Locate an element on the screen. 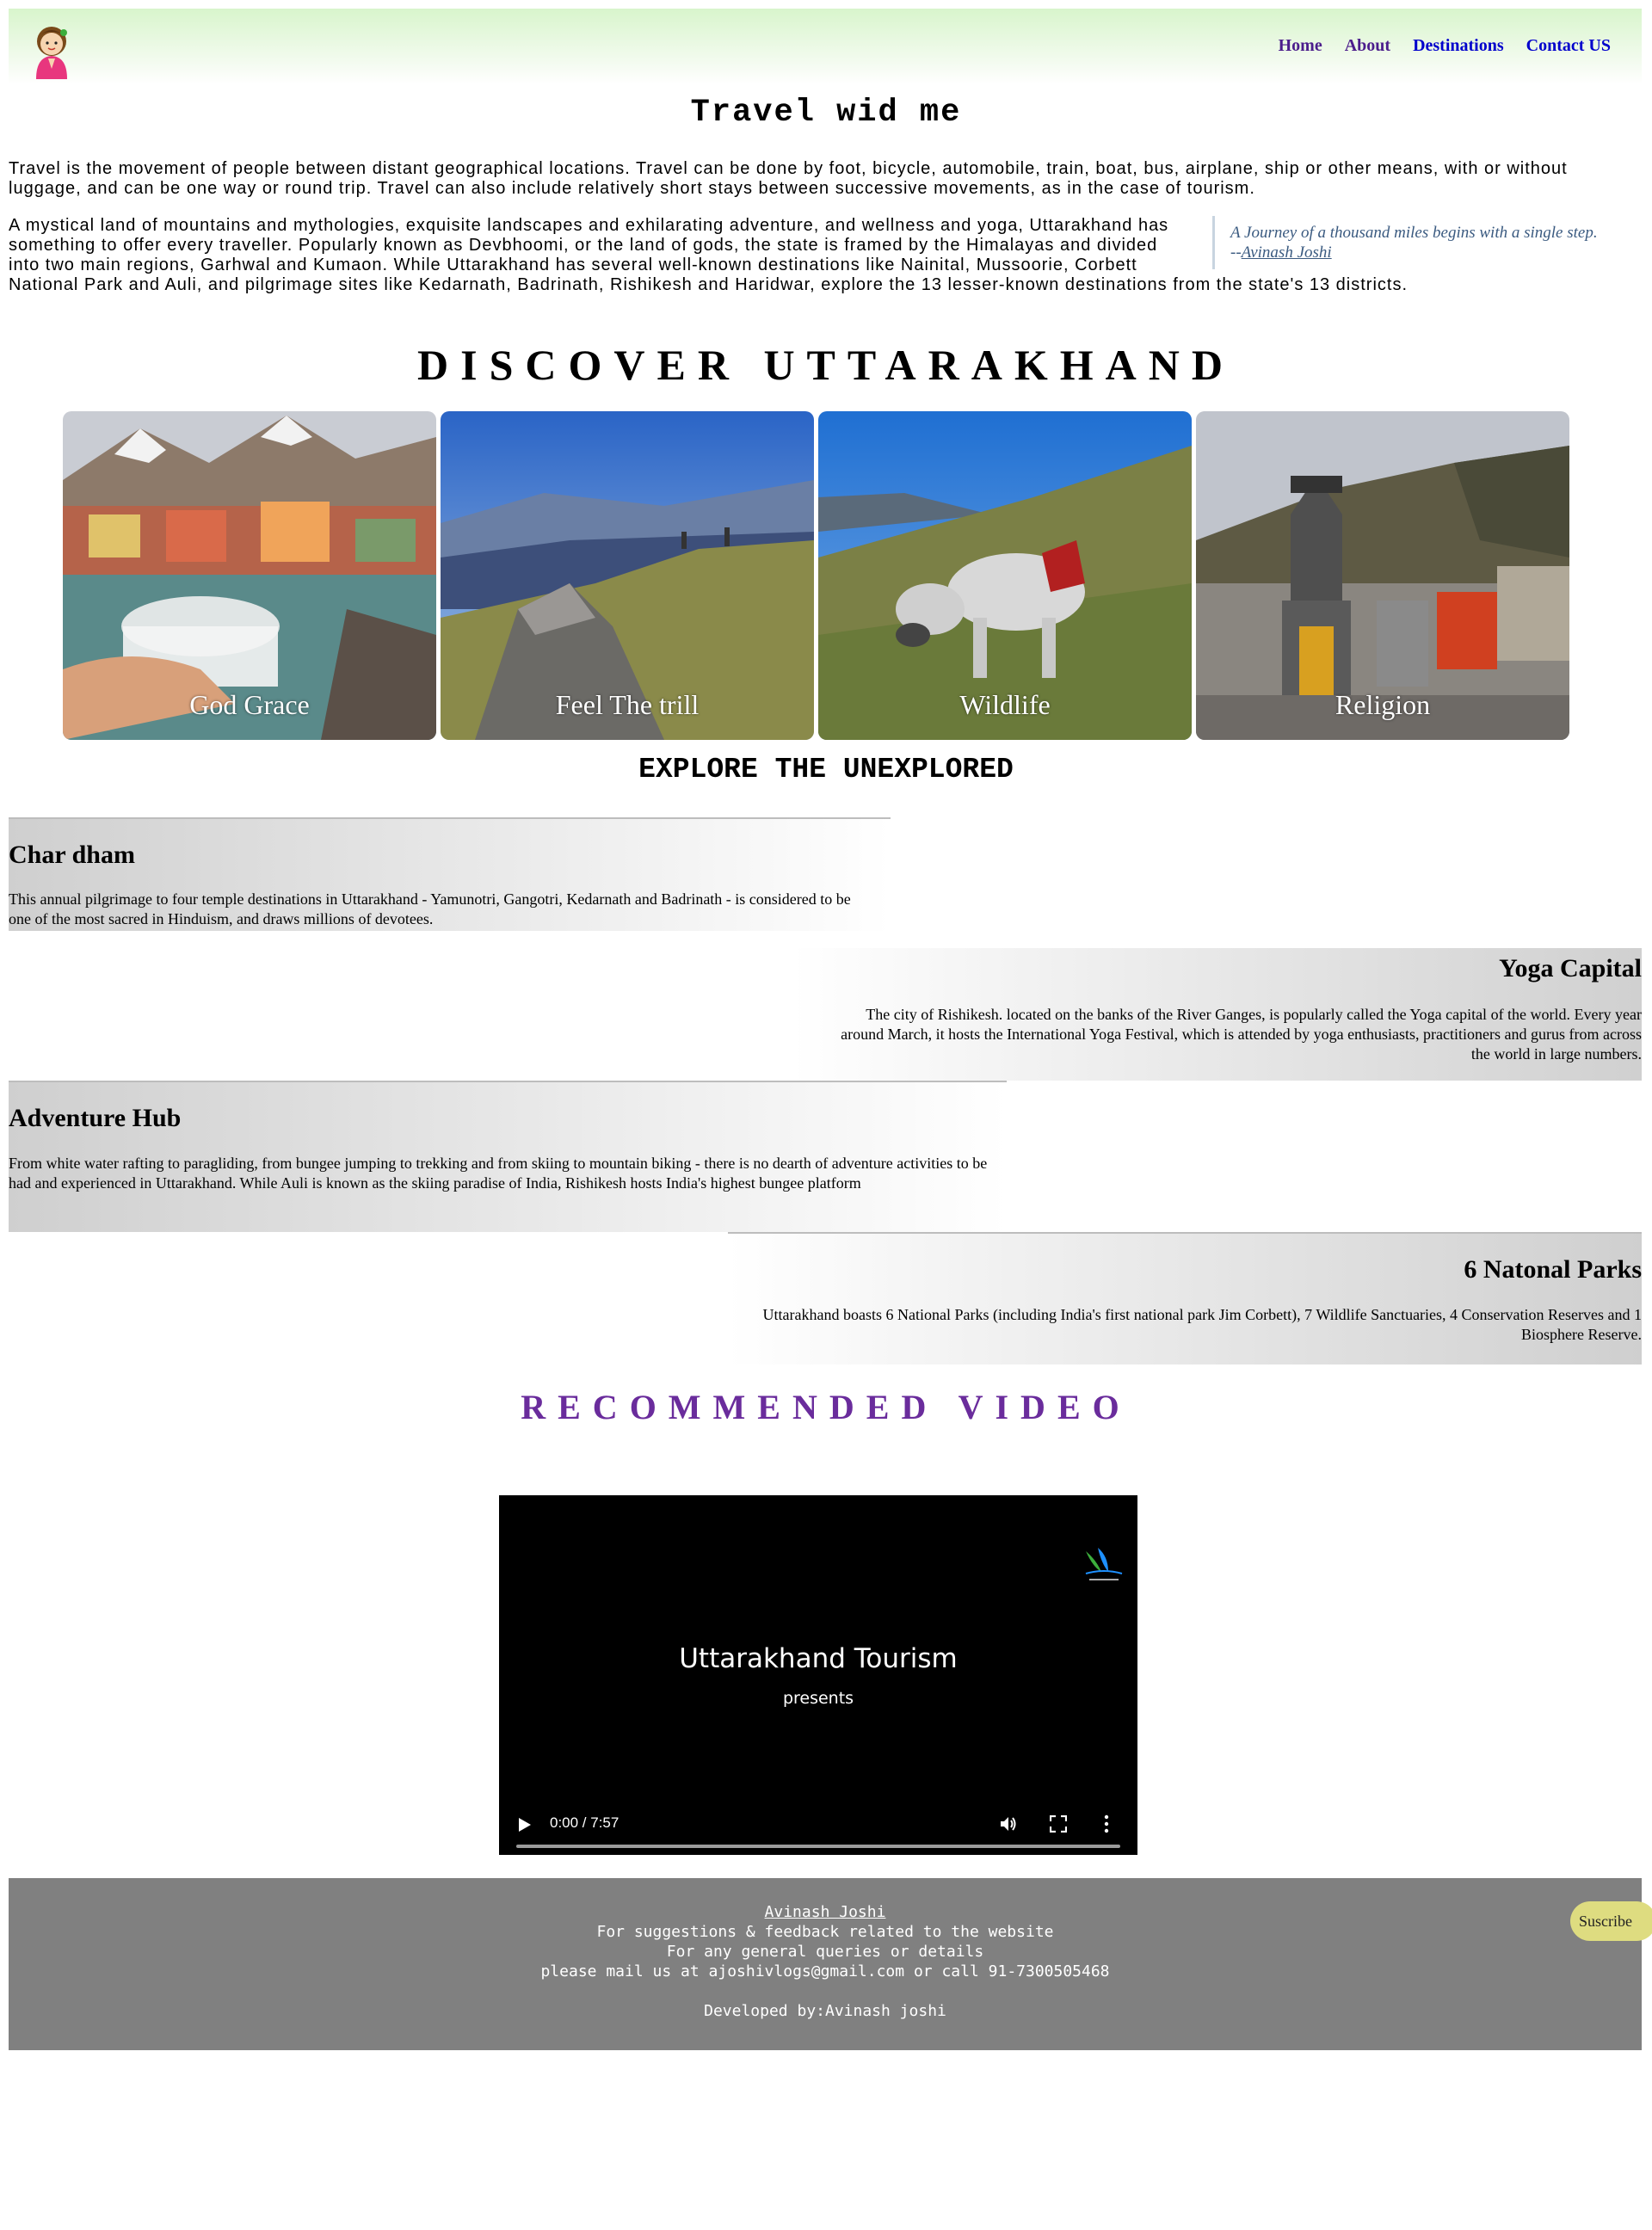  volume-icon is located at coordinates (1008, 1824).